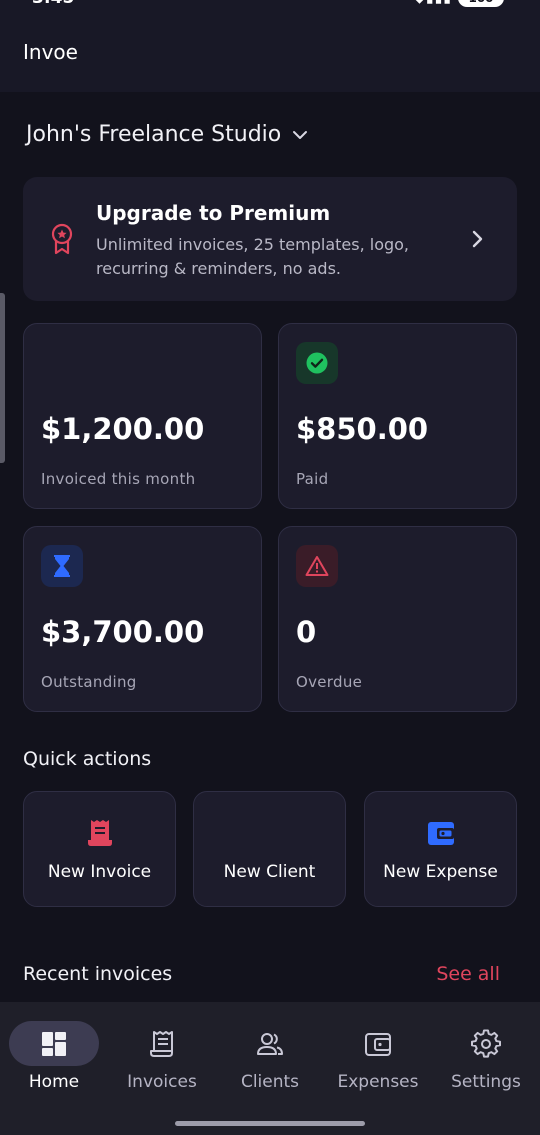  I want to click on home-indicator, so click(270, 1123).